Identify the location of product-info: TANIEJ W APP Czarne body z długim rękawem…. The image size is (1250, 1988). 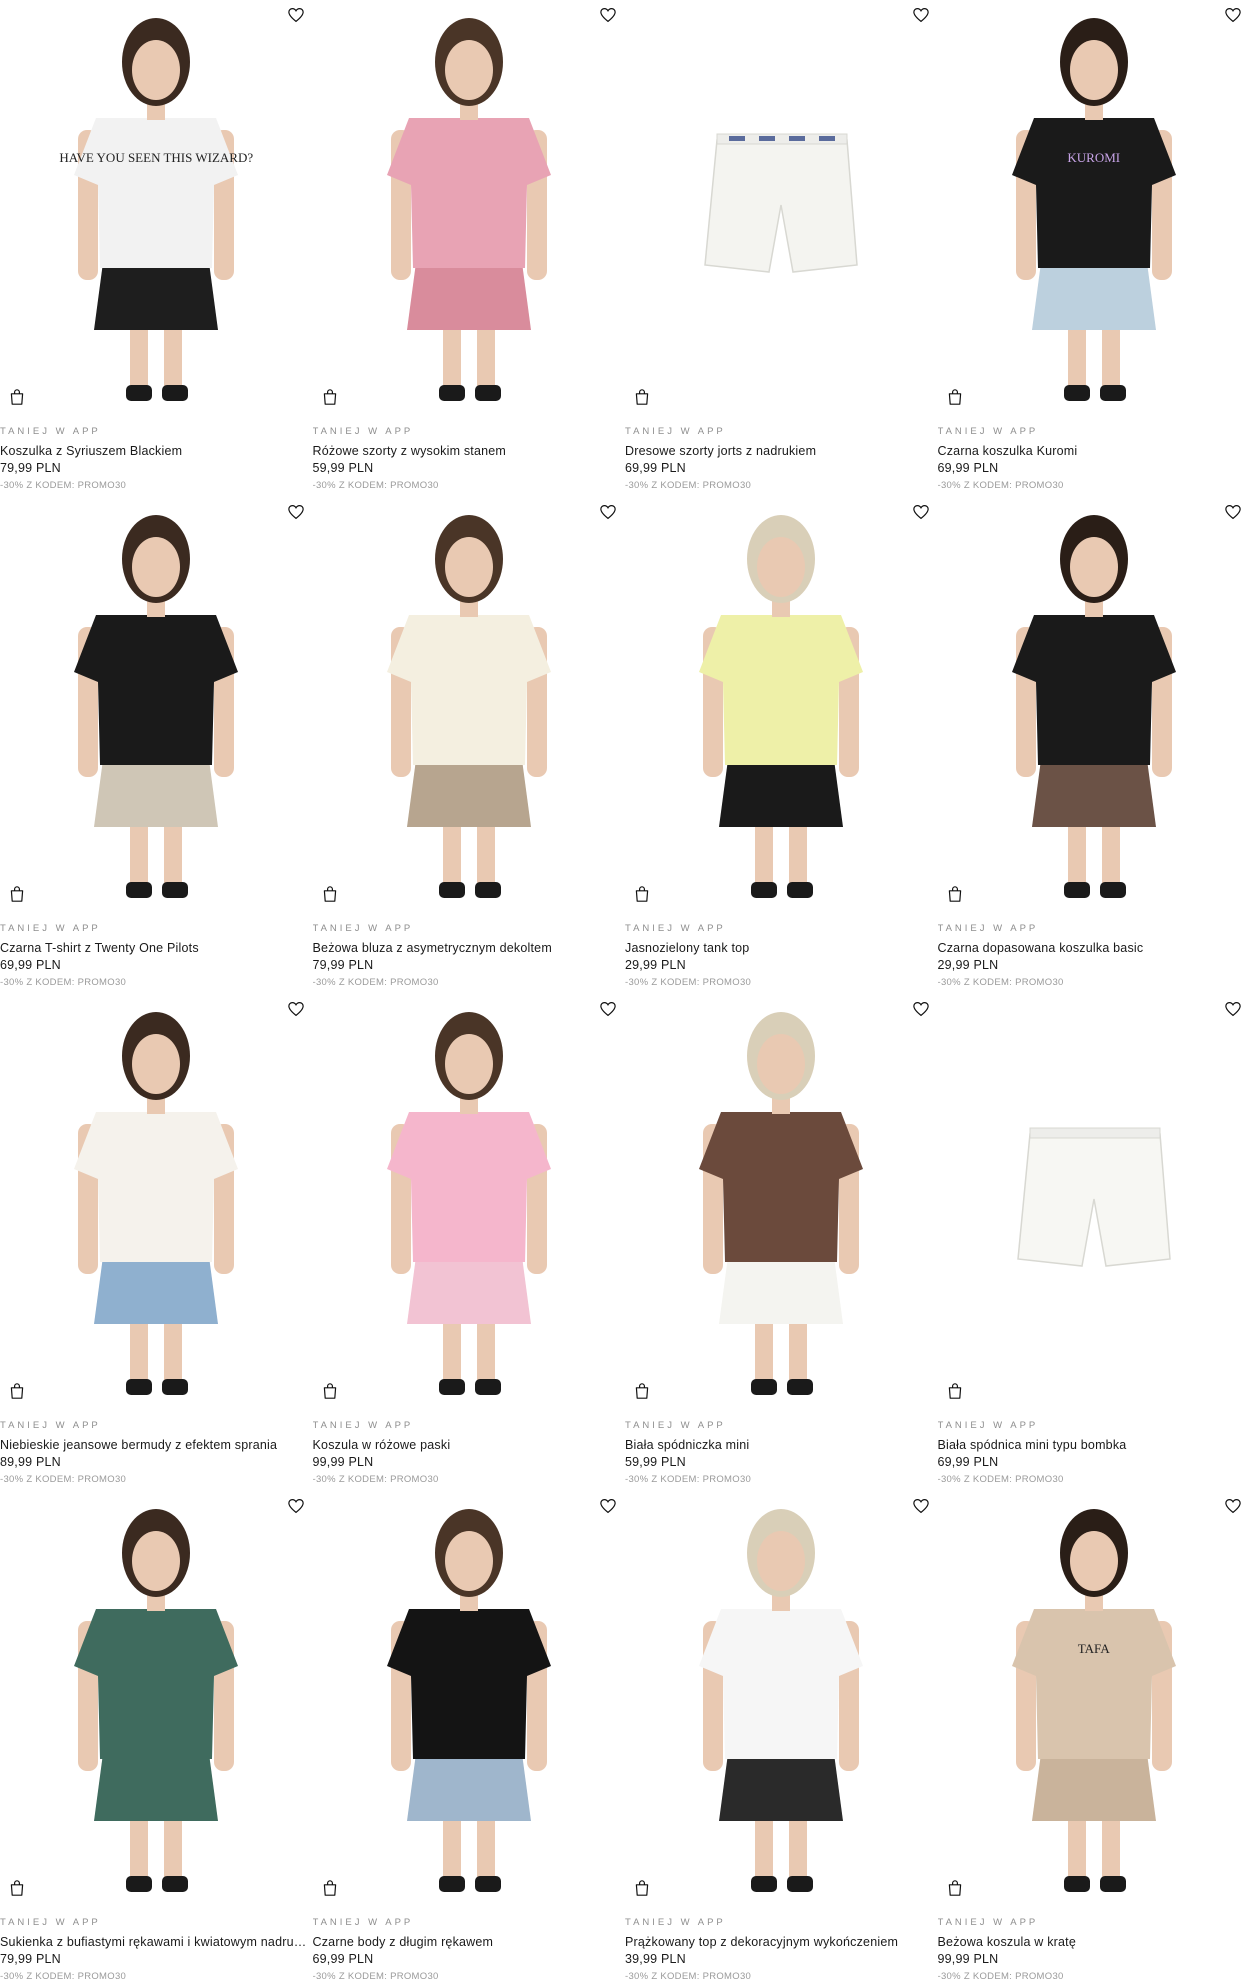
(469, 1950).